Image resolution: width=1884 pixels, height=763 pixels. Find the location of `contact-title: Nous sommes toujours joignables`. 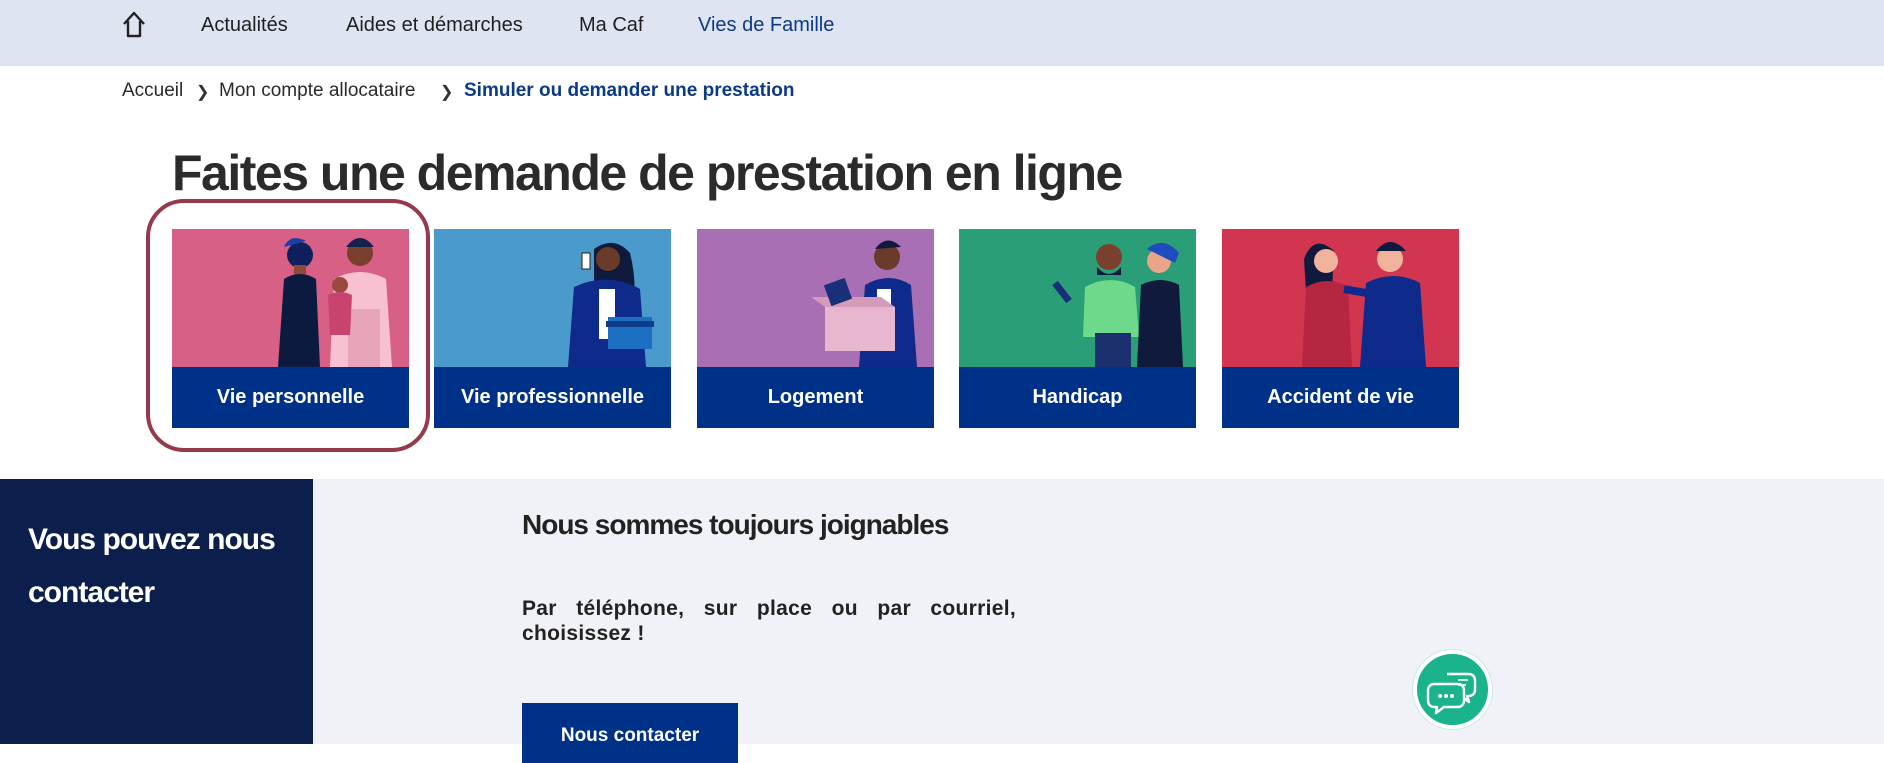

contact-title: Nous sommes toujours joignables is located at coordinates (735, 524).